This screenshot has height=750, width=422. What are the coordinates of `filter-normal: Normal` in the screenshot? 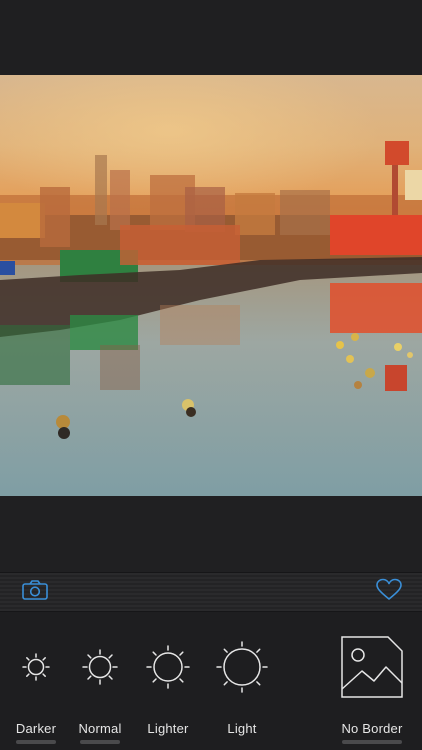 It's located at (100, 681).